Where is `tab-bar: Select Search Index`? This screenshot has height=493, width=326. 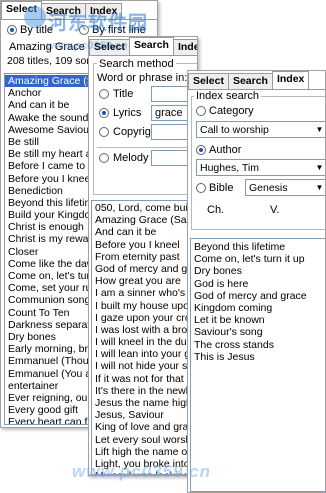 tab-bar: Select Search Index is located at coordinates (249, 80).